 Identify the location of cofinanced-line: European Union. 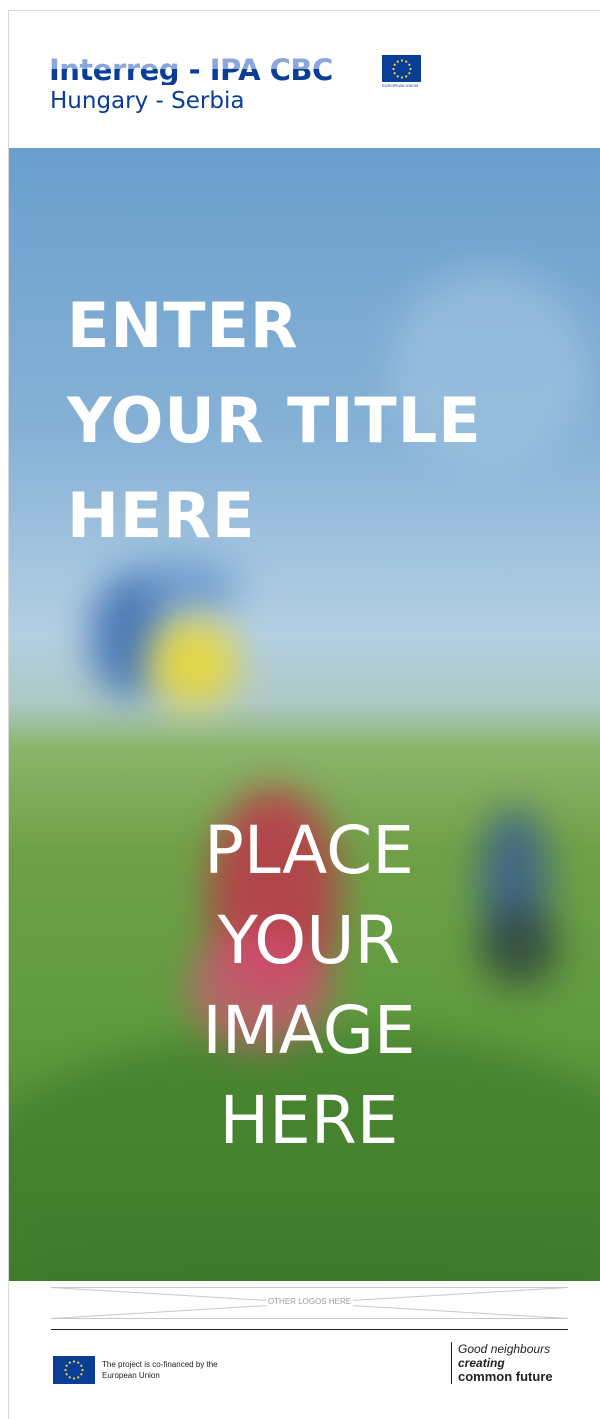
(131, 1375).